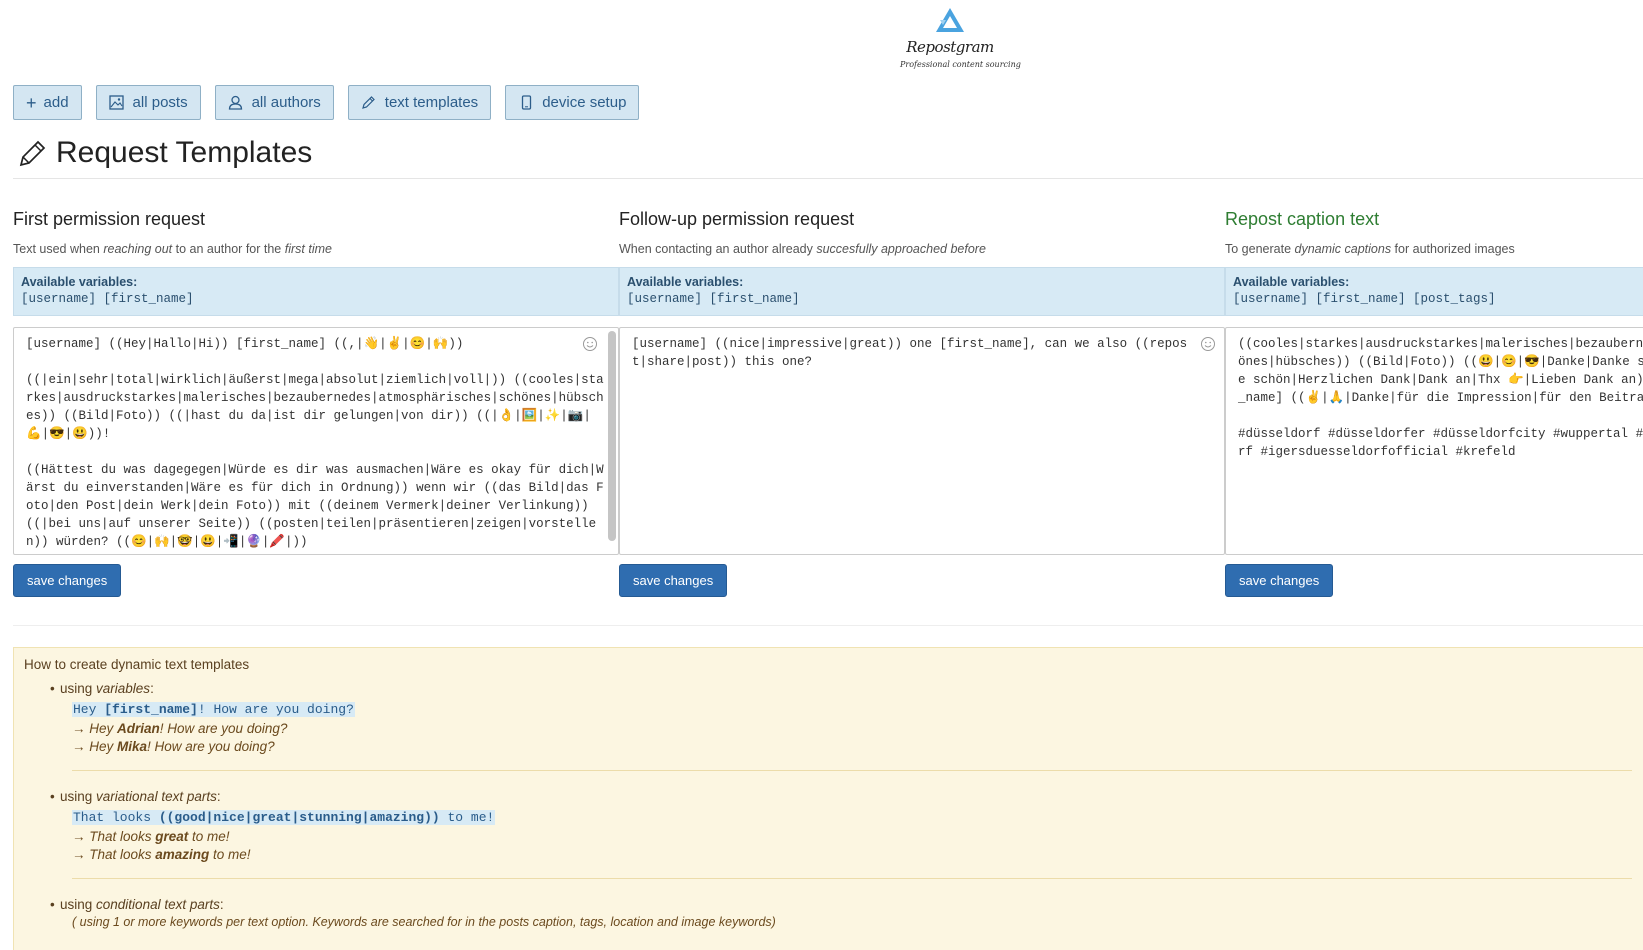 This screenshot has width=1643, height=950. Describe the element at coordinates (584, 102) in the screenshot. I see `nav-device-setup-label: device setup` at that location.